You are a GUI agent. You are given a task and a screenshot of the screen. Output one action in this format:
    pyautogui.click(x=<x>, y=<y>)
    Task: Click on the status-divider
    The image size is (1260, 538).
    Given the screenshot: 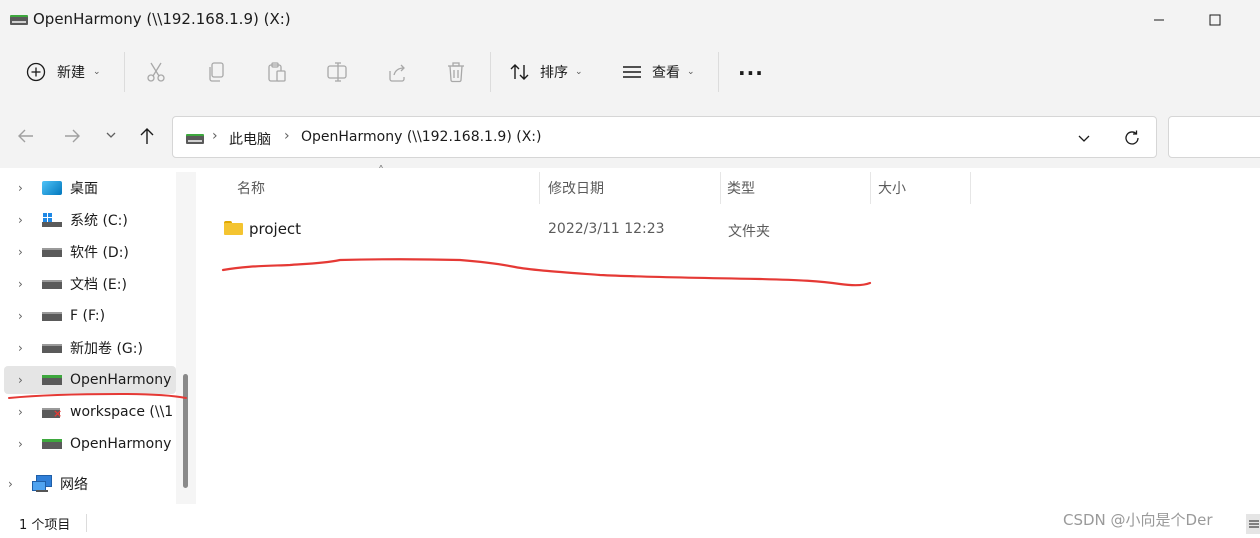 What is the action you would take?
    pyautogui.click(x=86, y=523)
    